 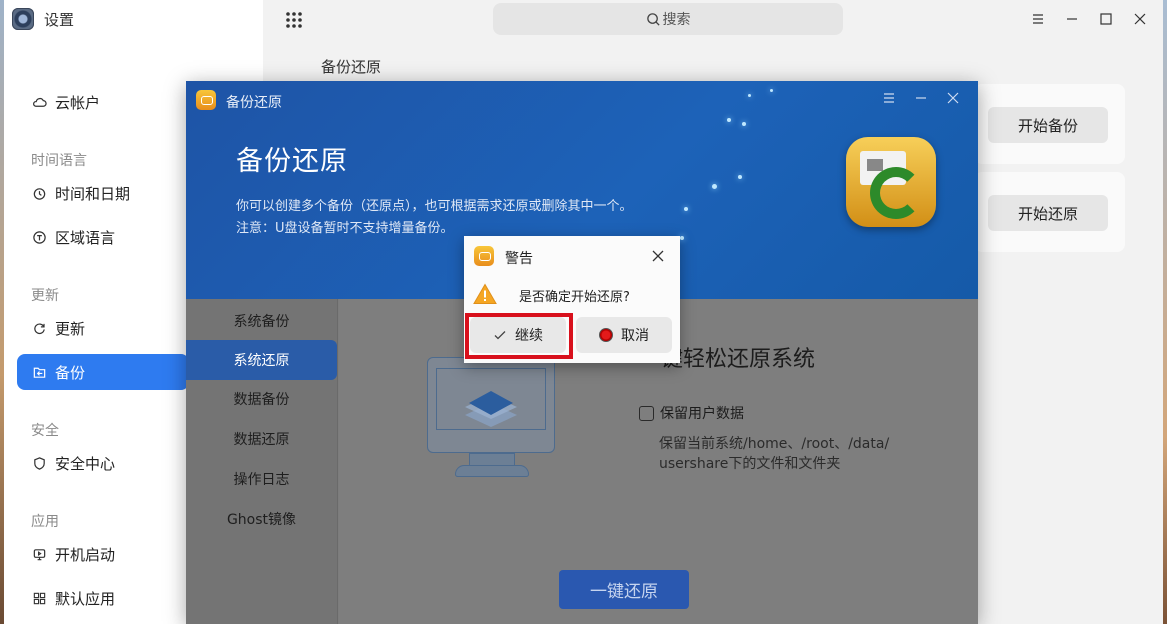 I want to click on layers-icon, so click(x=491, y=409).